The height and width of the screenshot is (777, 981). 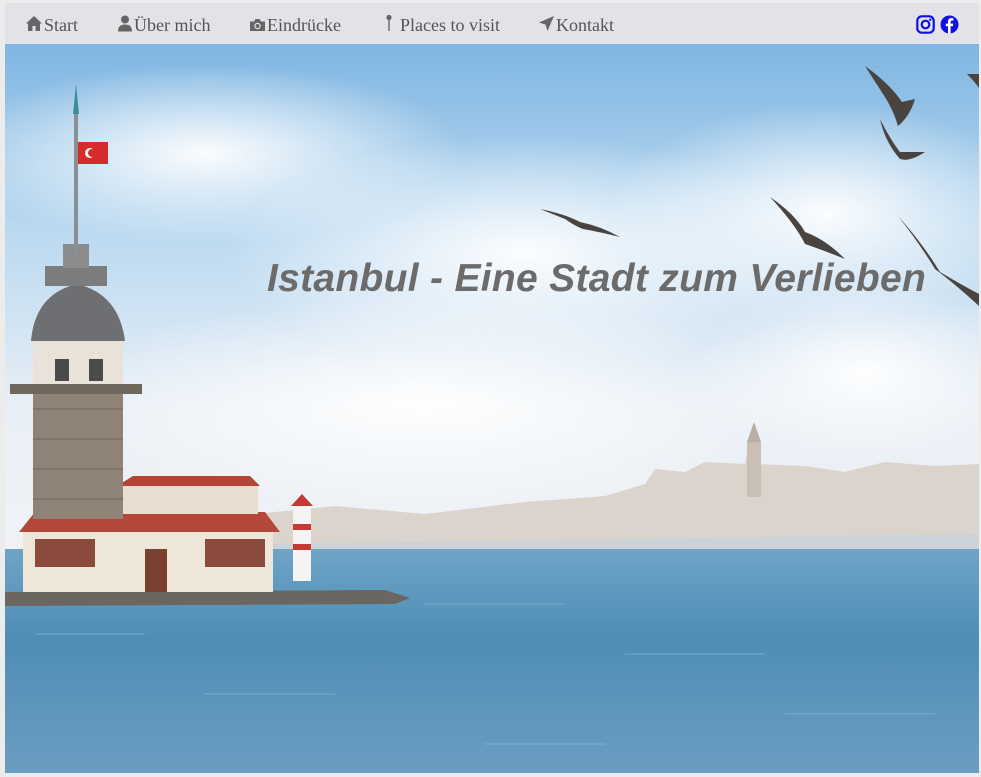 I want to click on nav-item-eindruecke: Eindrücke, so click(x=295, y=25).